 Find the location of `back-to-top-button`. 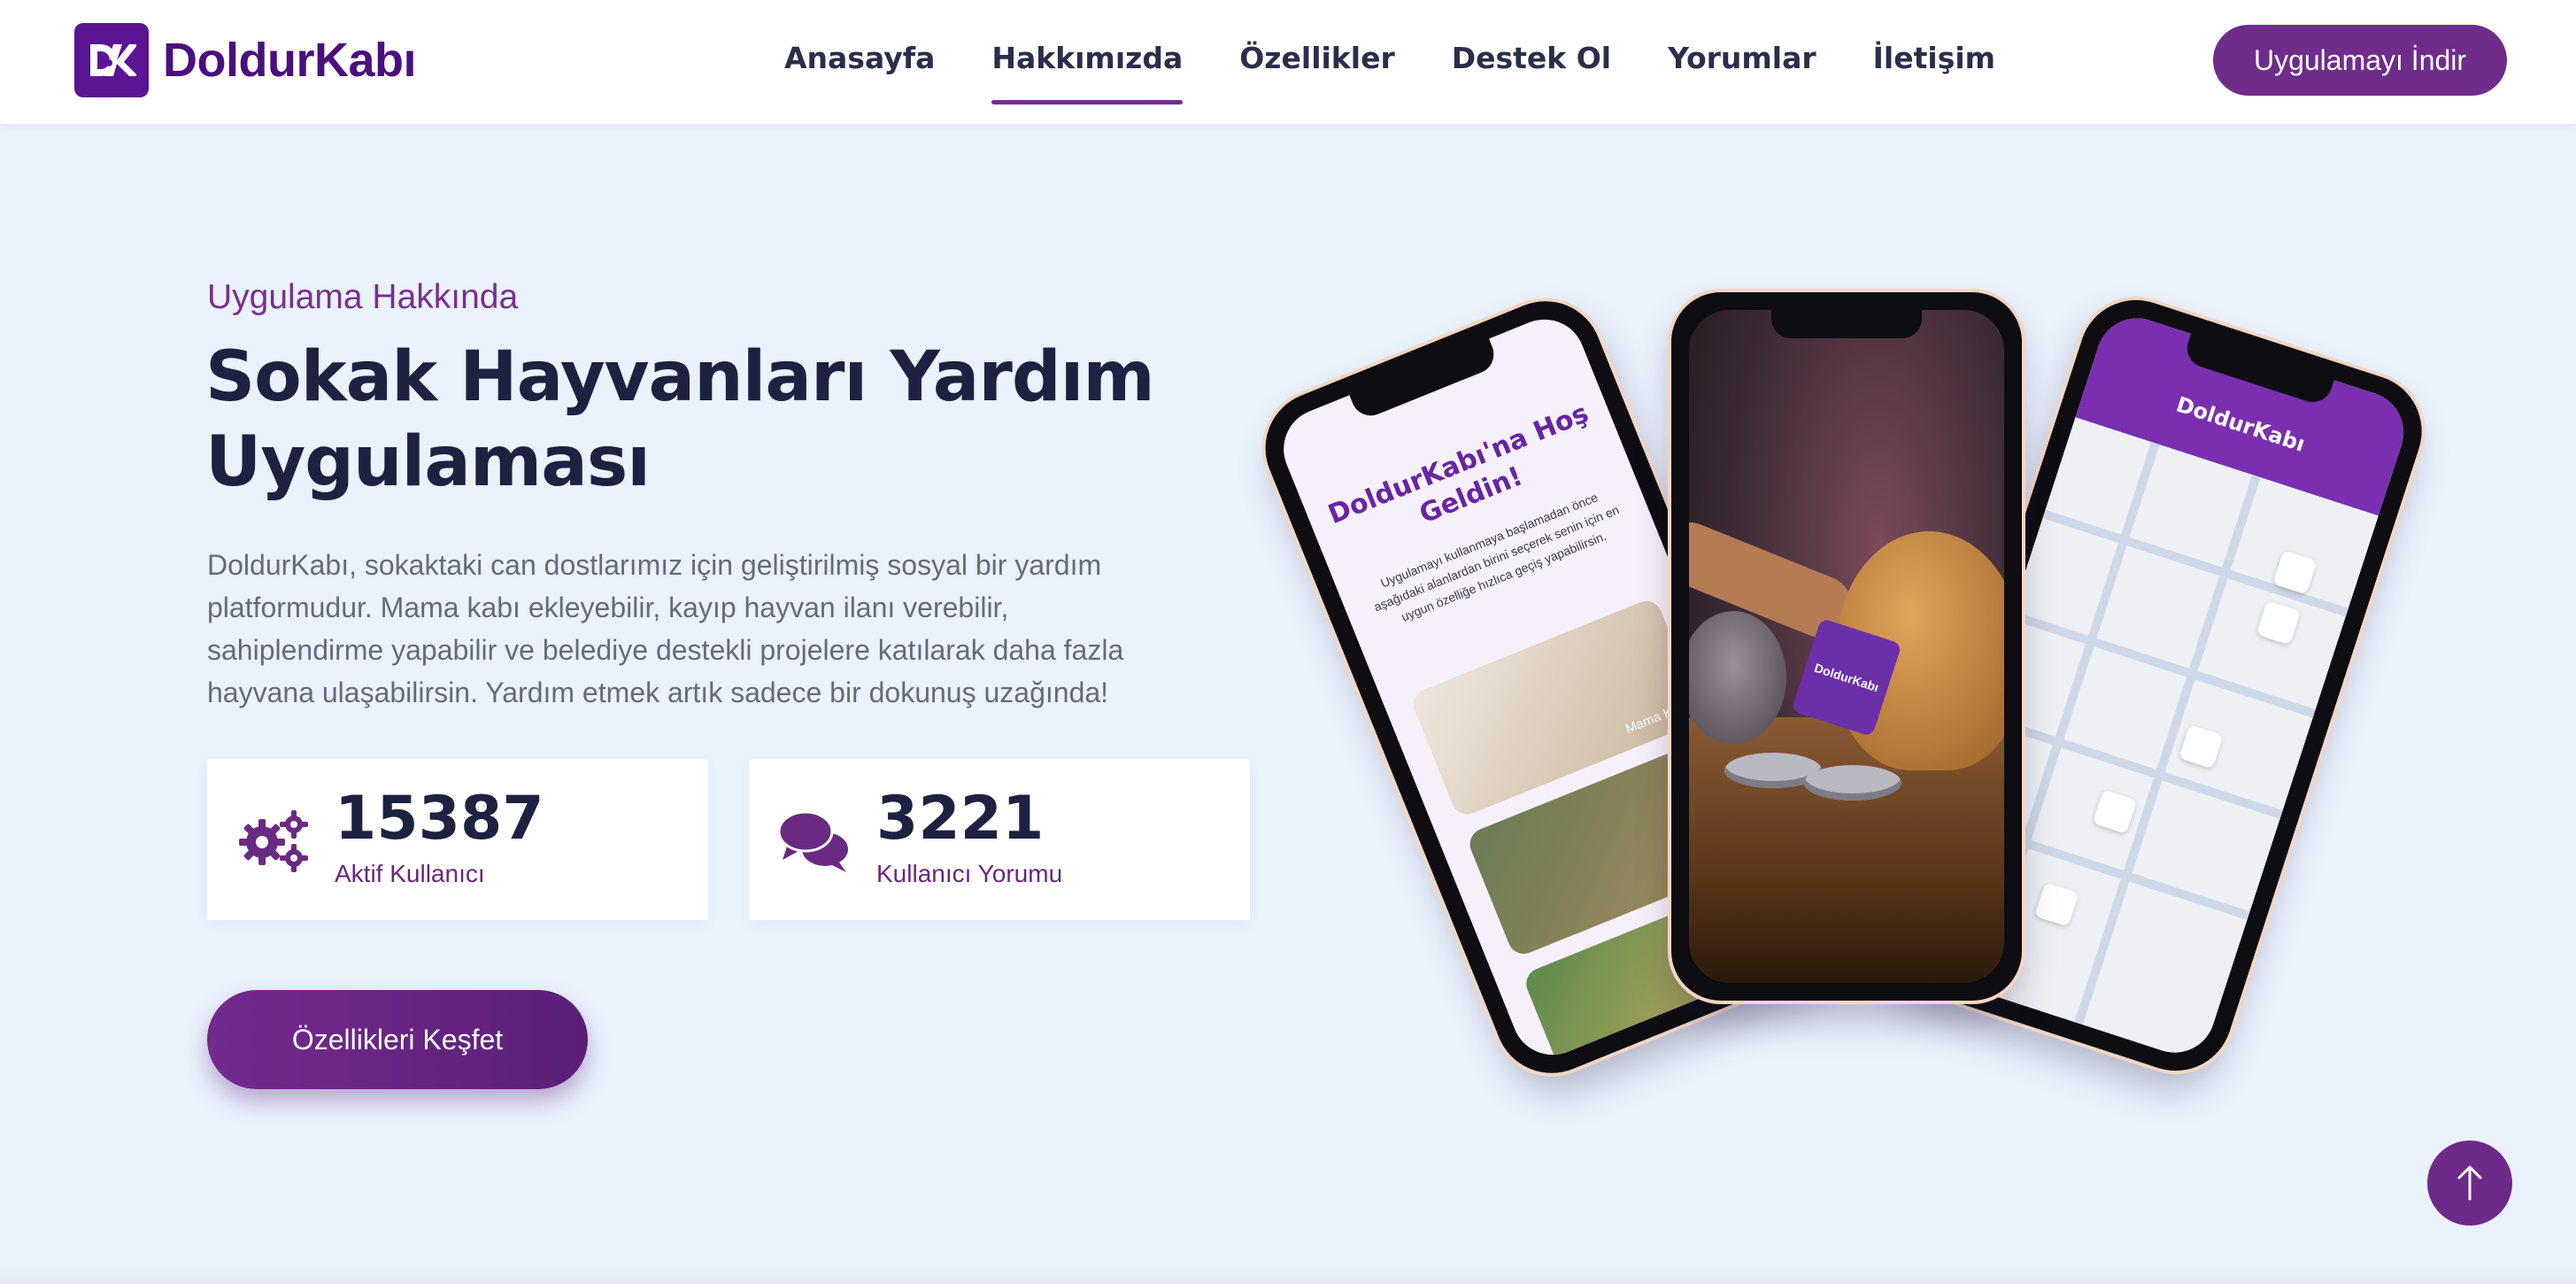

back-to-top-button is located at coordinates (2469, 1184).